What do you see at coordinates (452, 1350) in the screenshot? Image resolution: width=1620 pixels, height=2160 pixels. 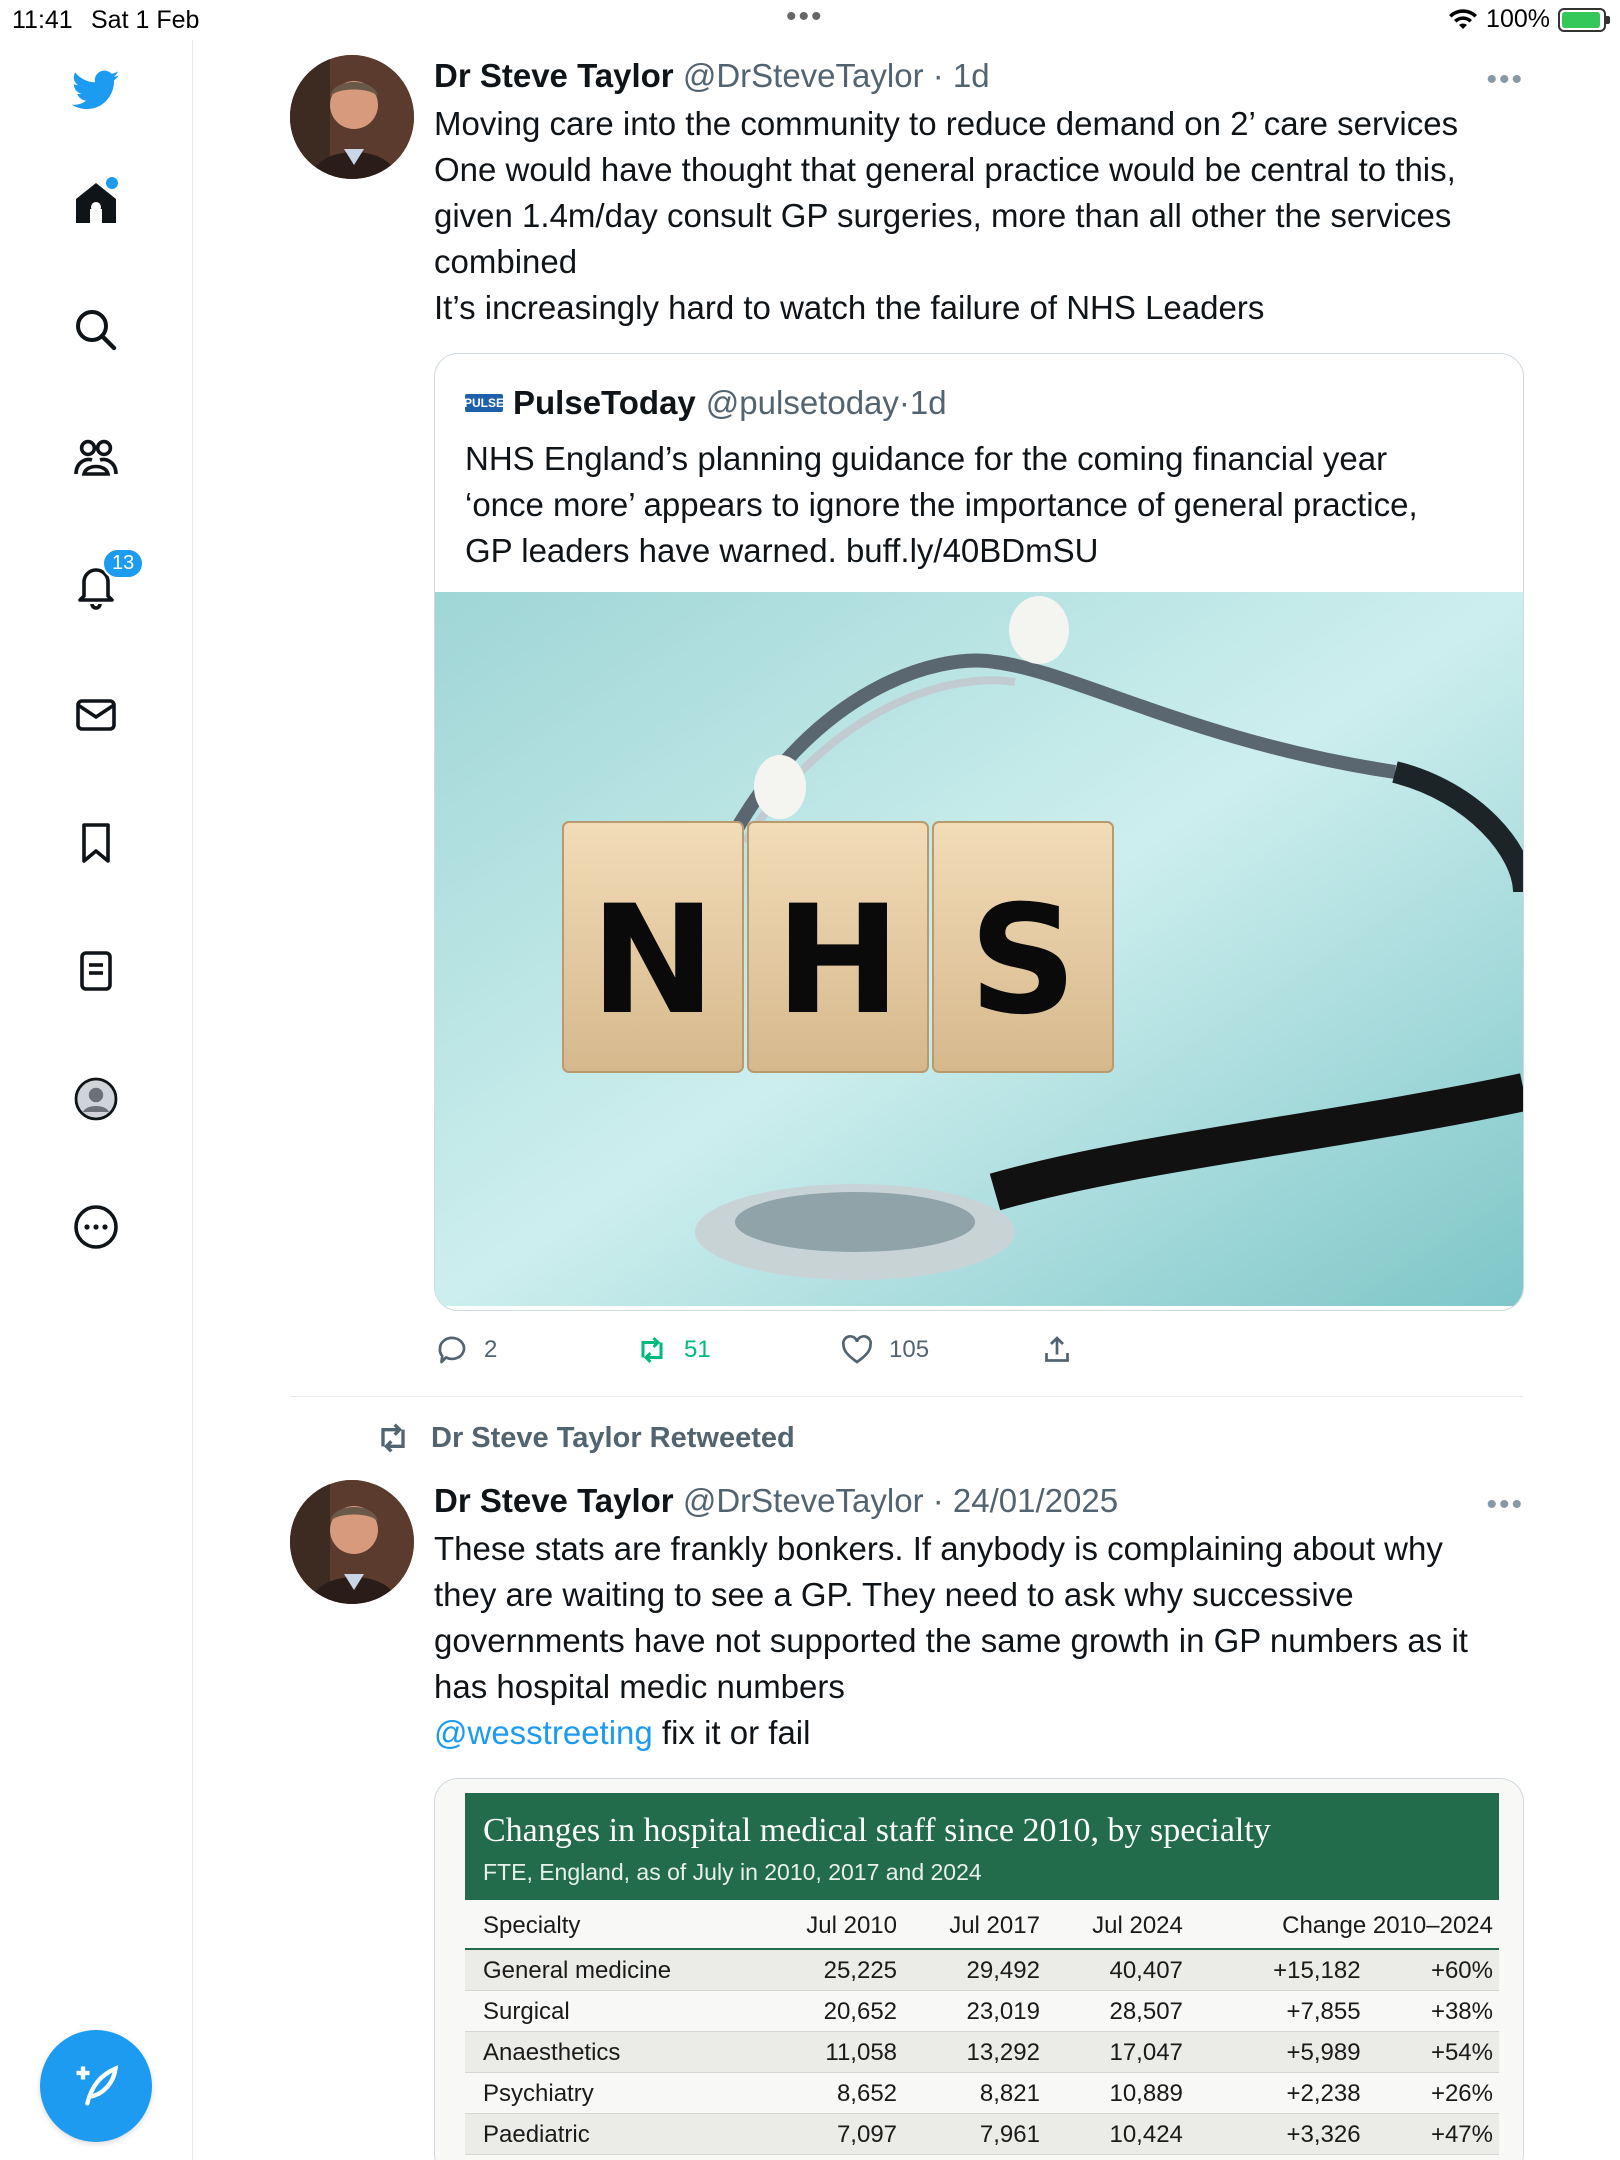 I see `reply-icon` at bounding box center [452, 1350].